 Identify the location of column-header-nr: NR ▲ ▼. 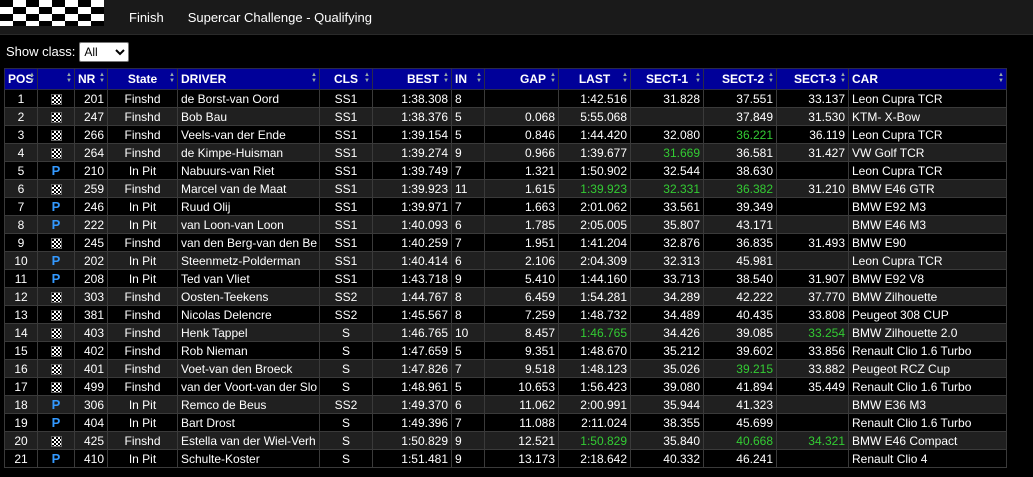
(91, 79).